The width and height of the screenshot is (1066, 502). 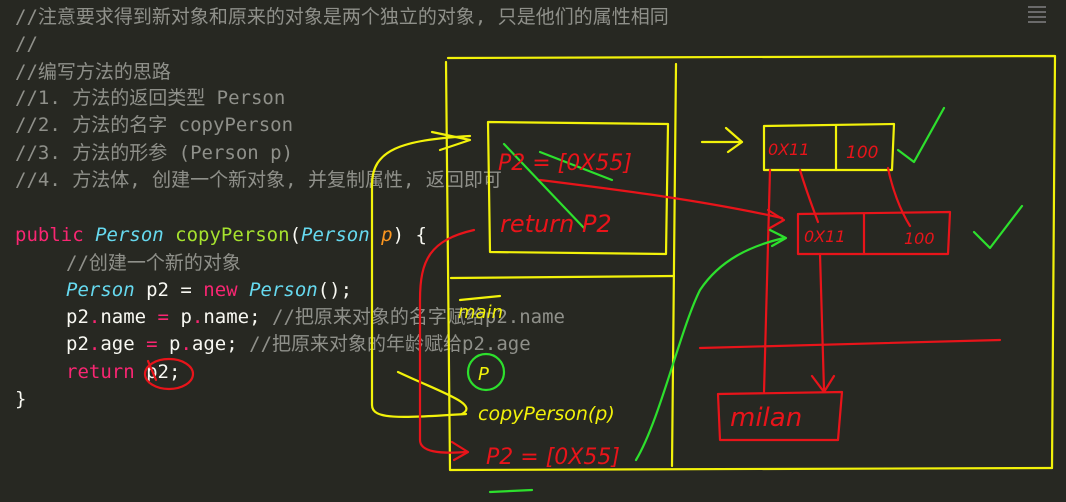 I want to click on red-arrowhead-return, so click(x=460, y=451).